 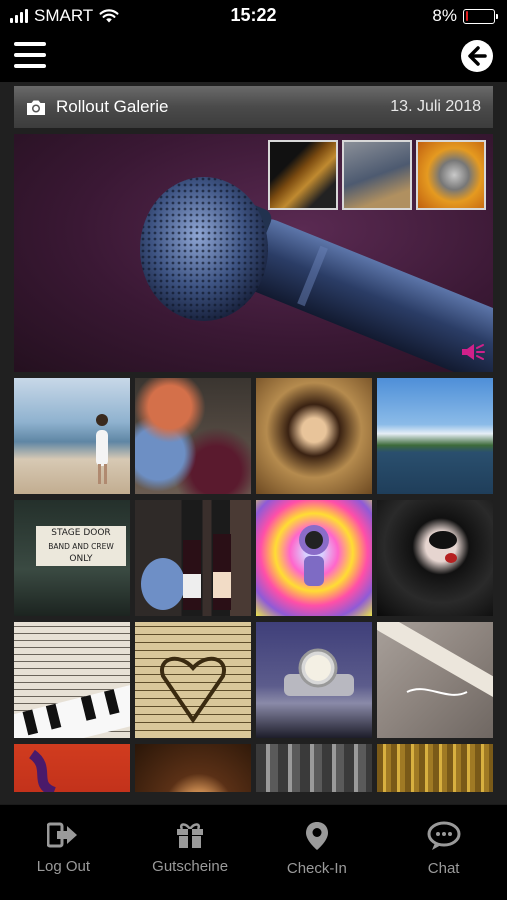 I want to click on battery-icon, so click(x=480, y=16).